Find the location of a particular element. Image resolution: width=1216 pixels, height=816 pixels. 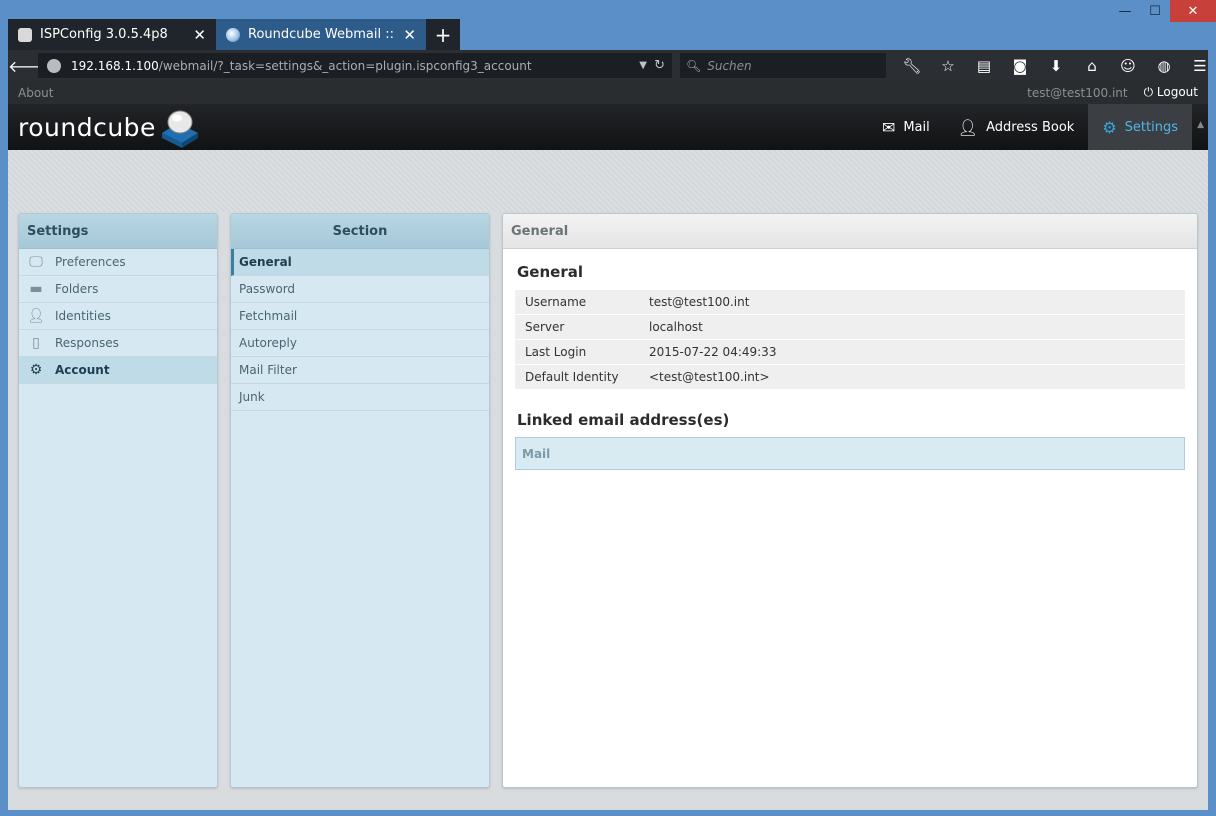

nav-settings: ⚙ Settings is located at coordinates (1140, 127).